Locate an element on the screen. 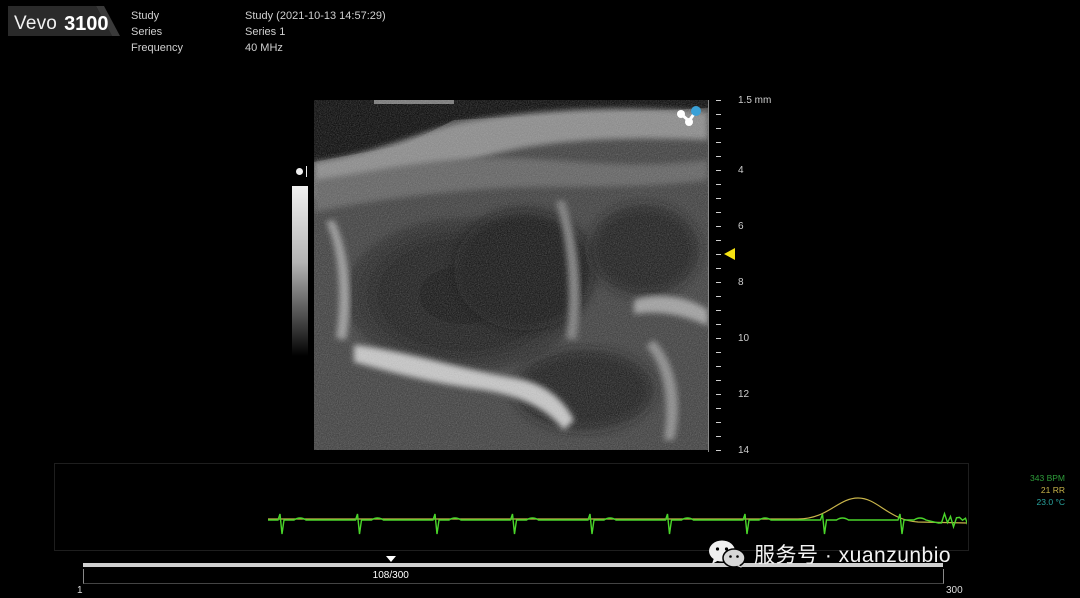 Image resolution: width=1080 pixels, height=598 pixels. meta-key-series: Series is located at coordinates (147, 32).